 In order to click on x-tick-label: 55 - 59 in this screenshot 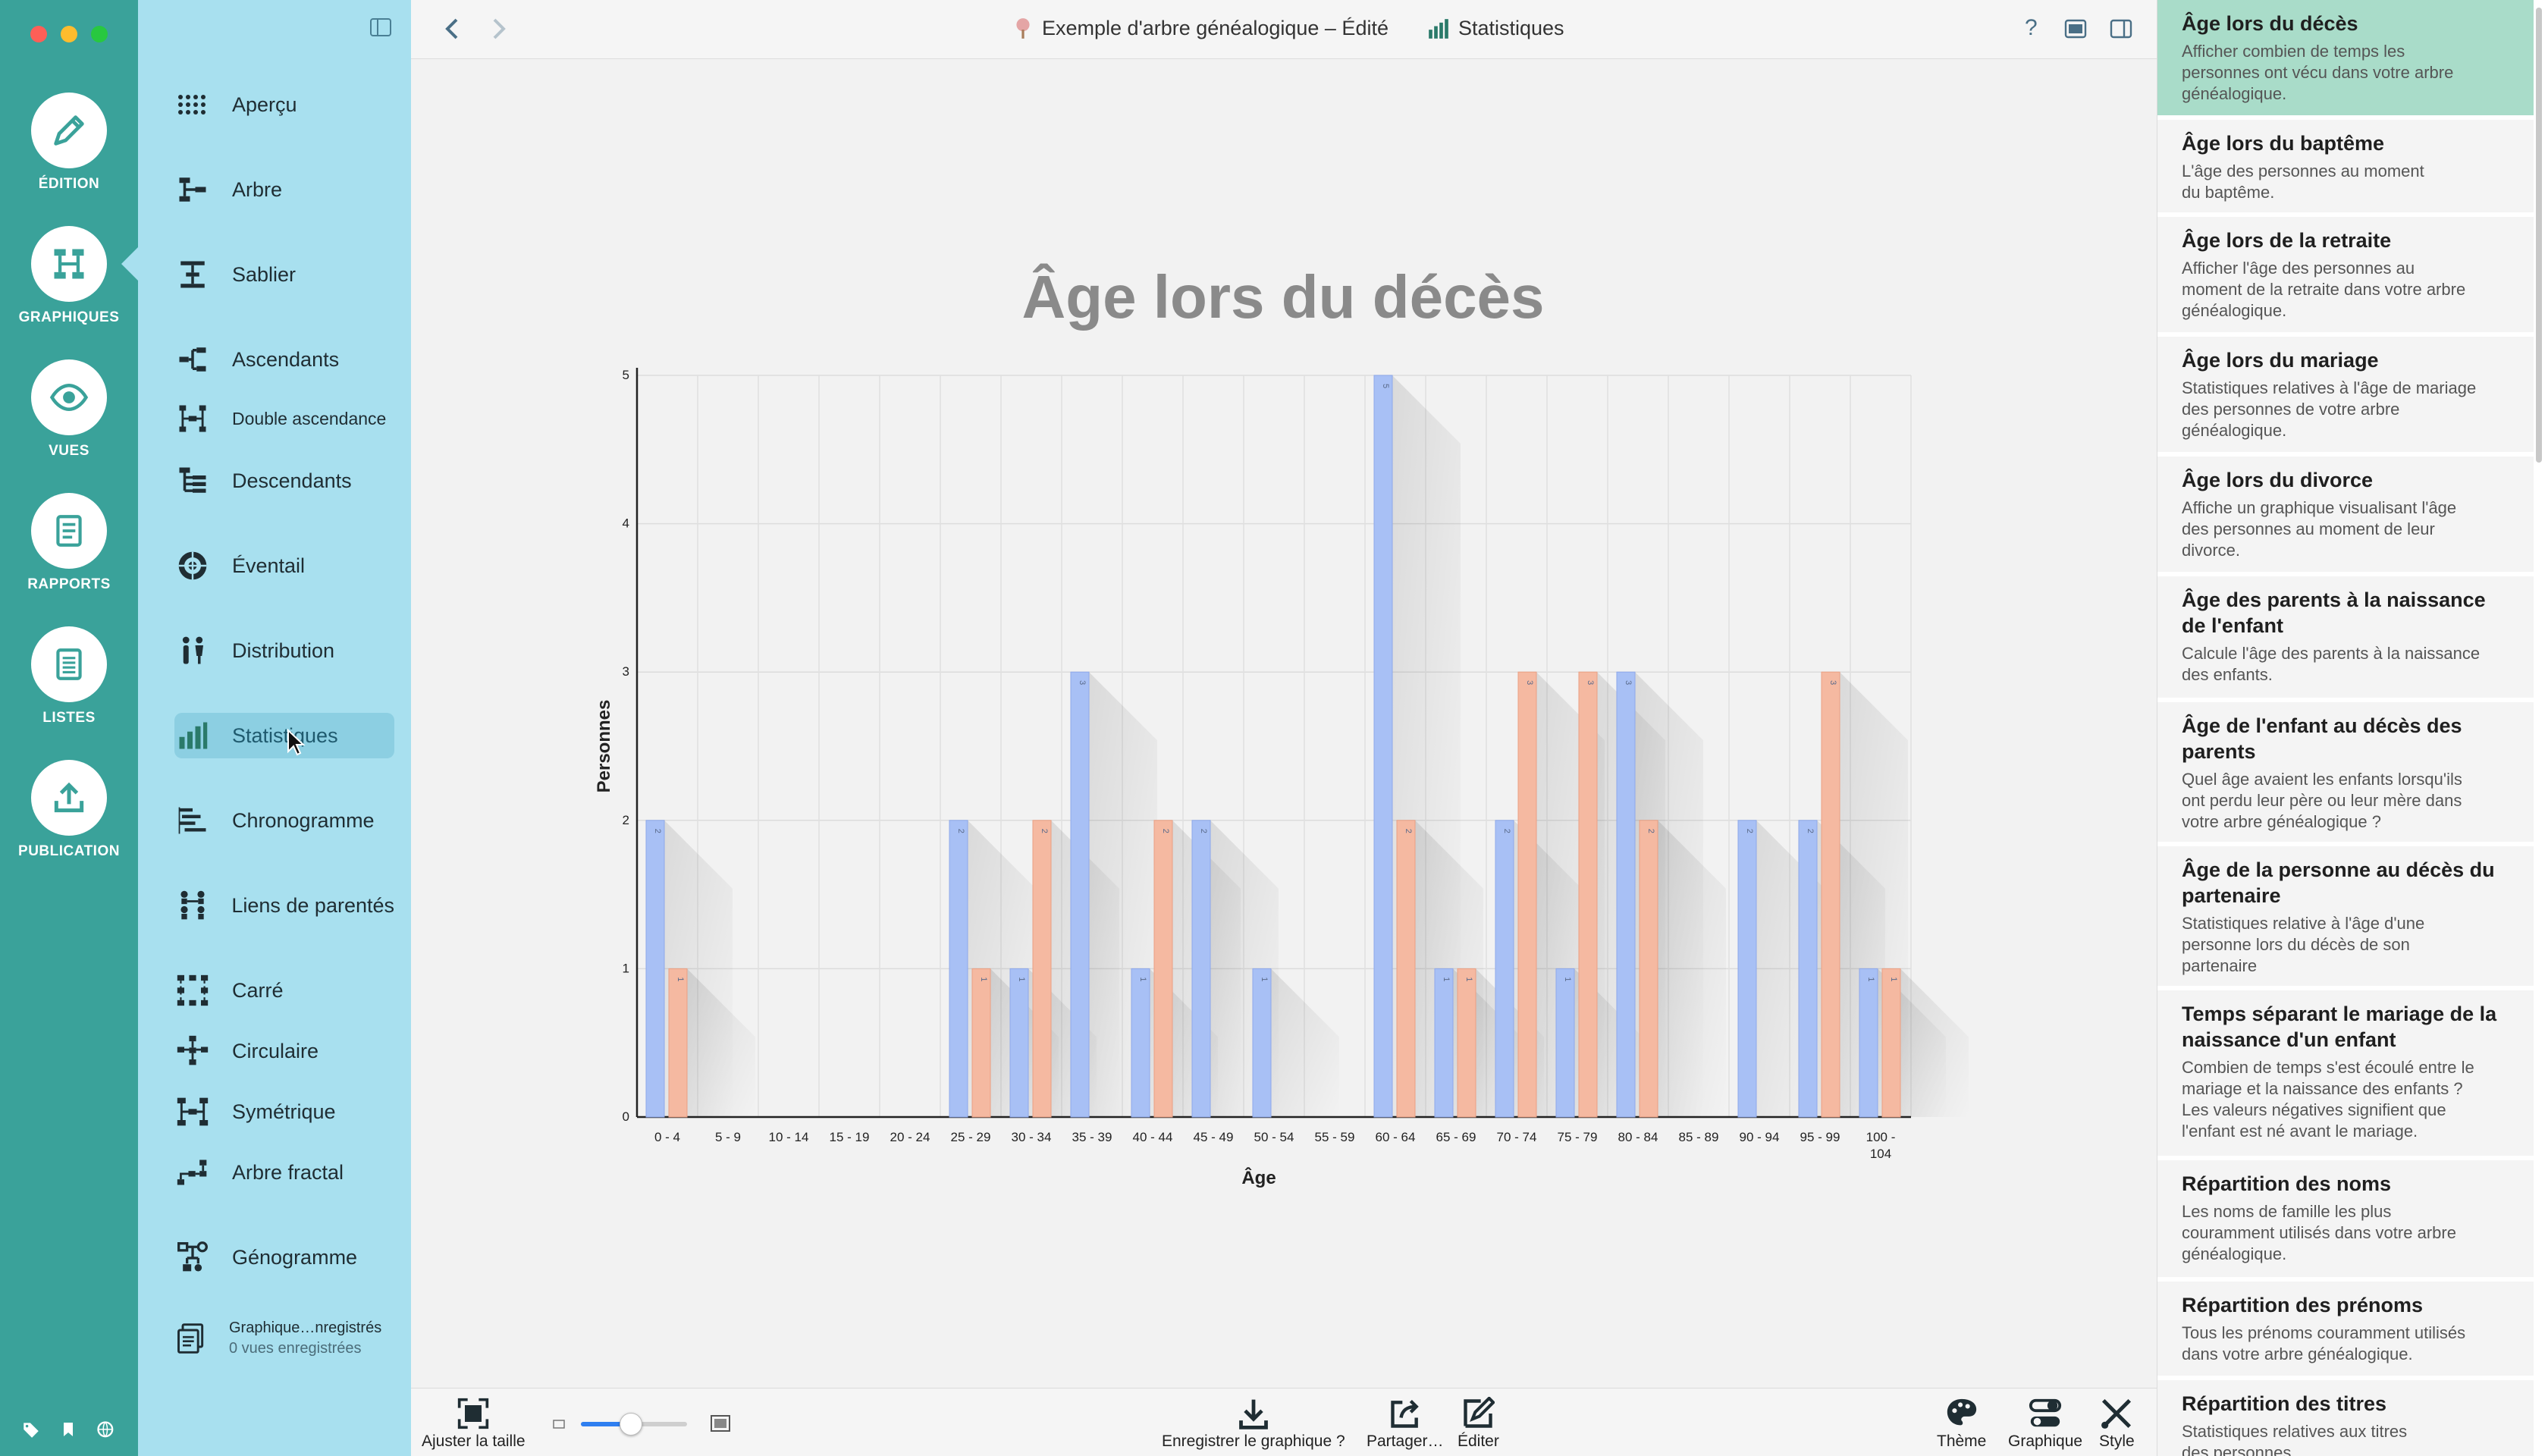, I will do `click(1335, 1137)`.